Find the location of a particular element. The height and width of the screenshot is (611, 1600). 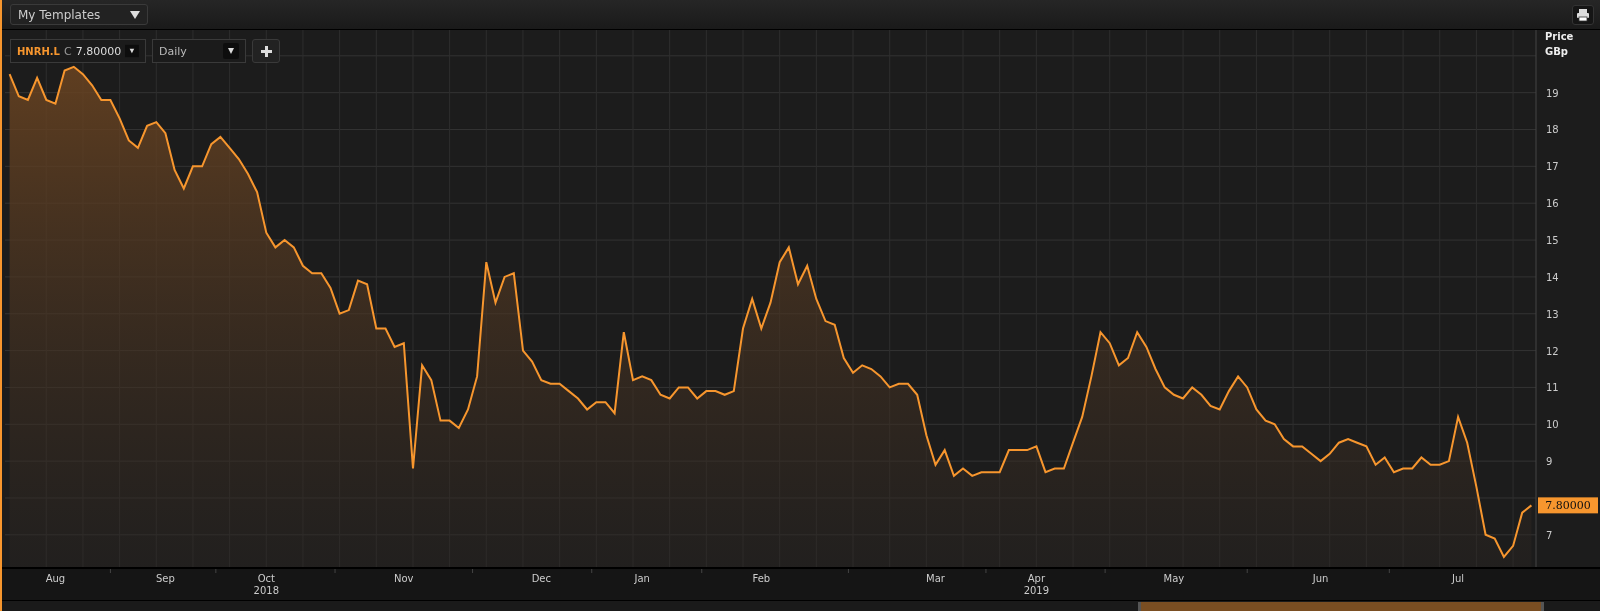

x-axis-label: Dec is located at coordinates (541, 578).